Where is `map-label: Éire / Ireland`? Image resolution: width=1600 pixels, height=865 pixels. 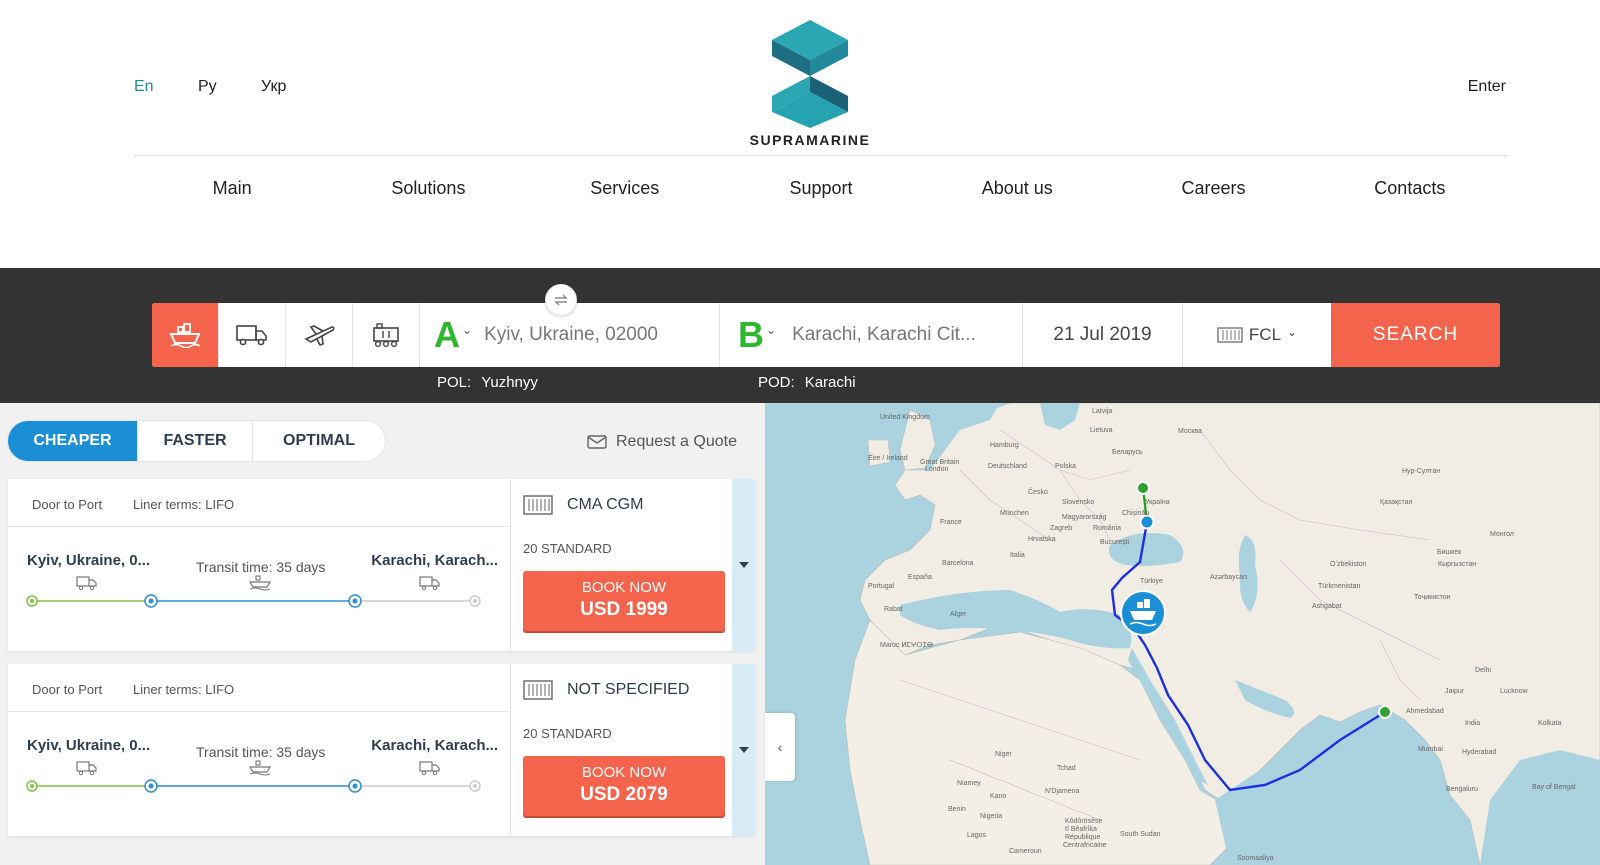
map-label: Éire / Ireland is located at coordinates (888, 458).